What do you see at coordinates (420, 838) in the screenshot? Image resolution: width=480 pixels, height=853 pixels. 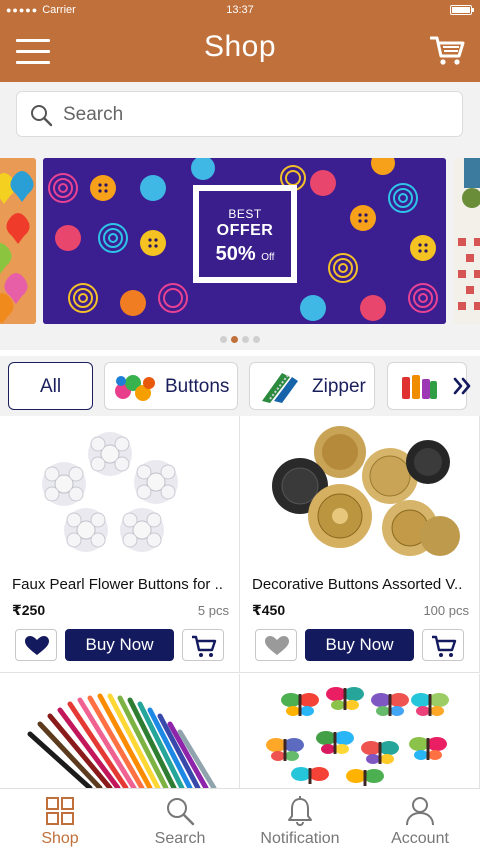 I see `nav-label: Account` at bounding box center [420, 838].